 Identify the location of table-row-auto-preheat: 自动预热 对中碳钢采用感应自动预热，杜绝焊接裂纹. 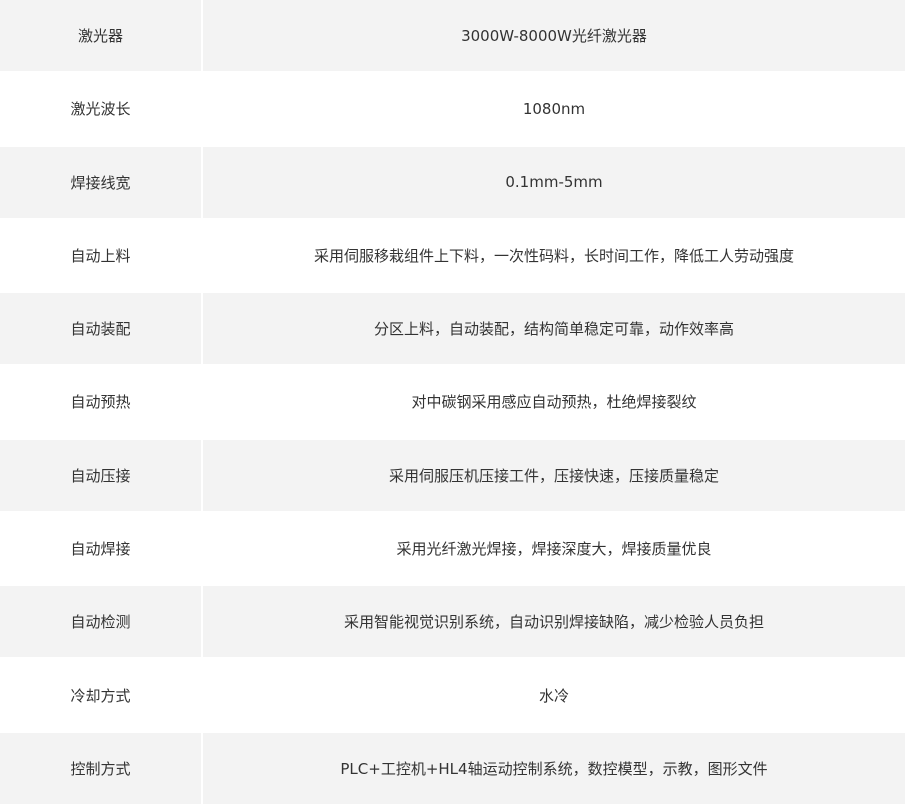
(452, 402).